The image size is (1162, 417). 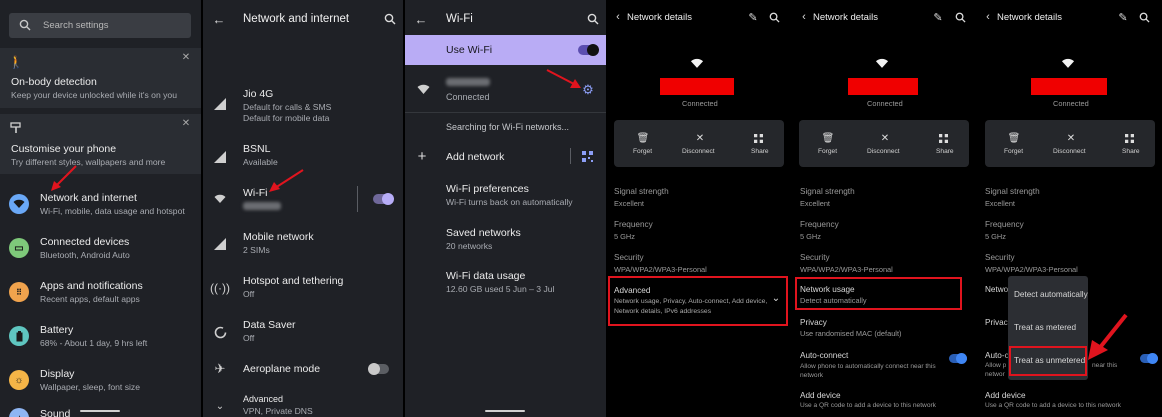 I want to click on item-subtitle: 20 networks, so click(x=469, y=246).